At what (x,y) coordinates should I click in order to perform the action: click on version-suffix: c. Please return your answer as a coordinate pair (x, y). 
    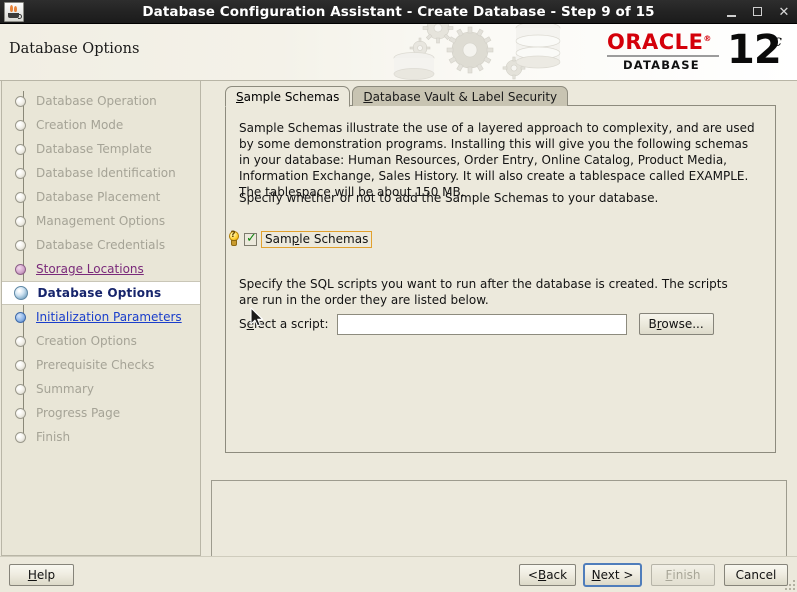
    Looking at the image, I should click on (777, 40).